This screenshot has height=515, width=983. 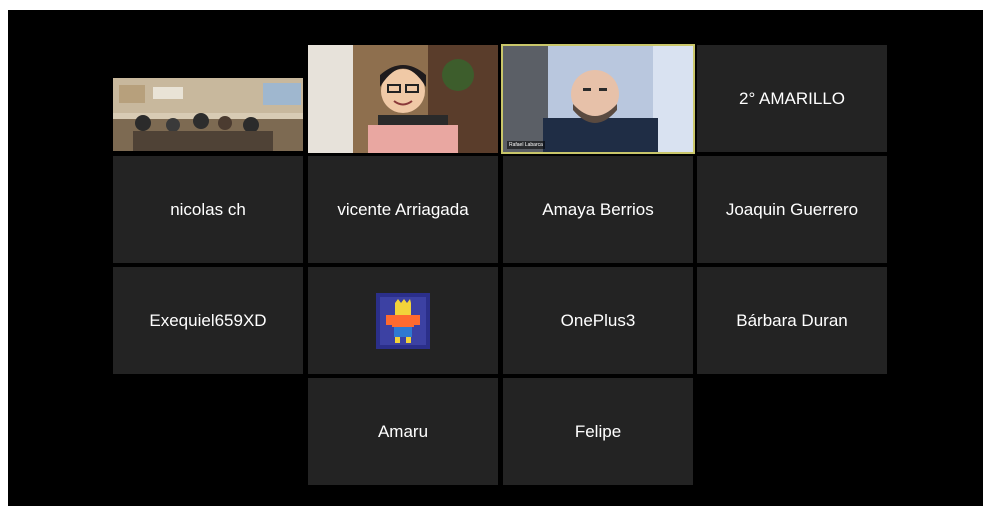 I want to click on participant-name: vicente Arriagada, so click(x=403, y=209).